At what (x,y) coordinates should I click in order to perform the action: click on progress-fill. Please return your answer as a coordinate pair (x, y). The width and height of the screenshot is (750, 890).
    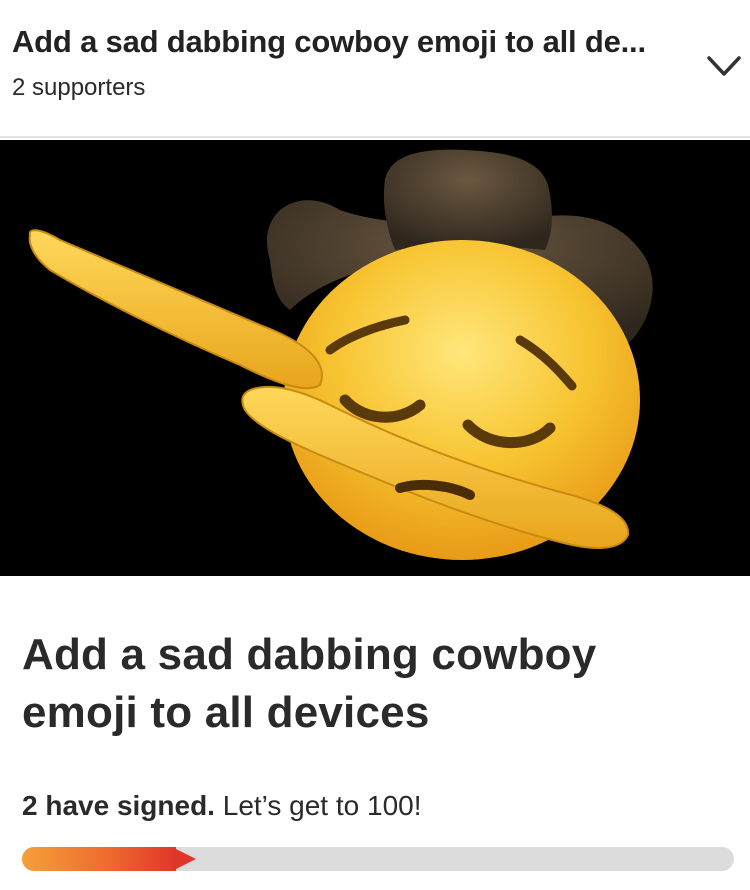
    Looking at the image, I should click on (99, 859).